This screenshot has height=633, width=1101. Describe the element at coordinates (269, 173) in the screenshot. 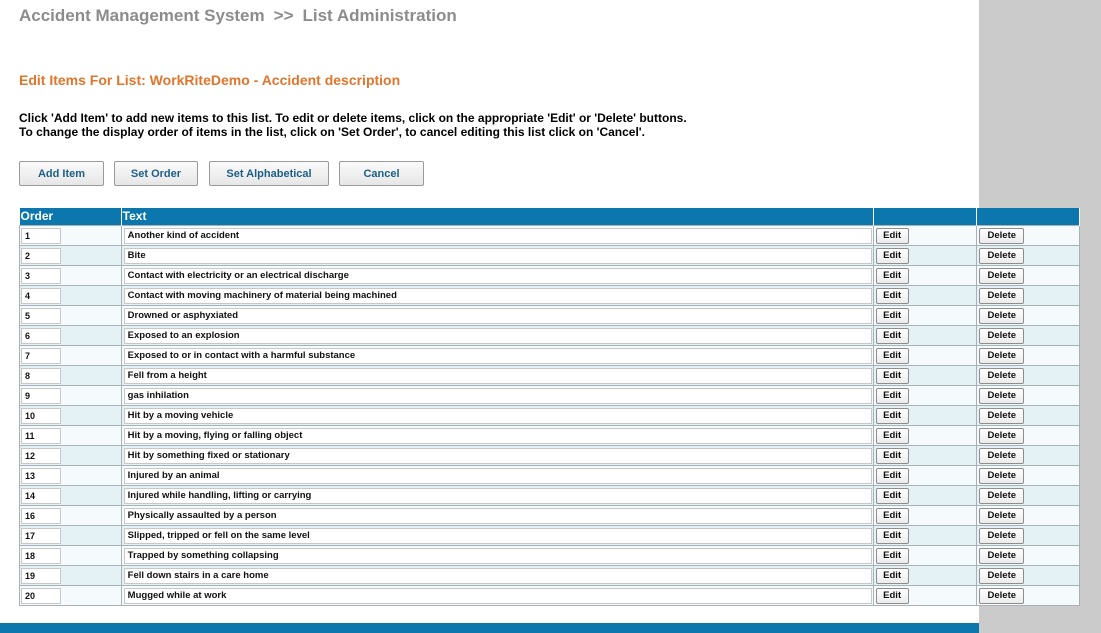

I see `set-alphabetical-button: Set Alphabetical` at that location.